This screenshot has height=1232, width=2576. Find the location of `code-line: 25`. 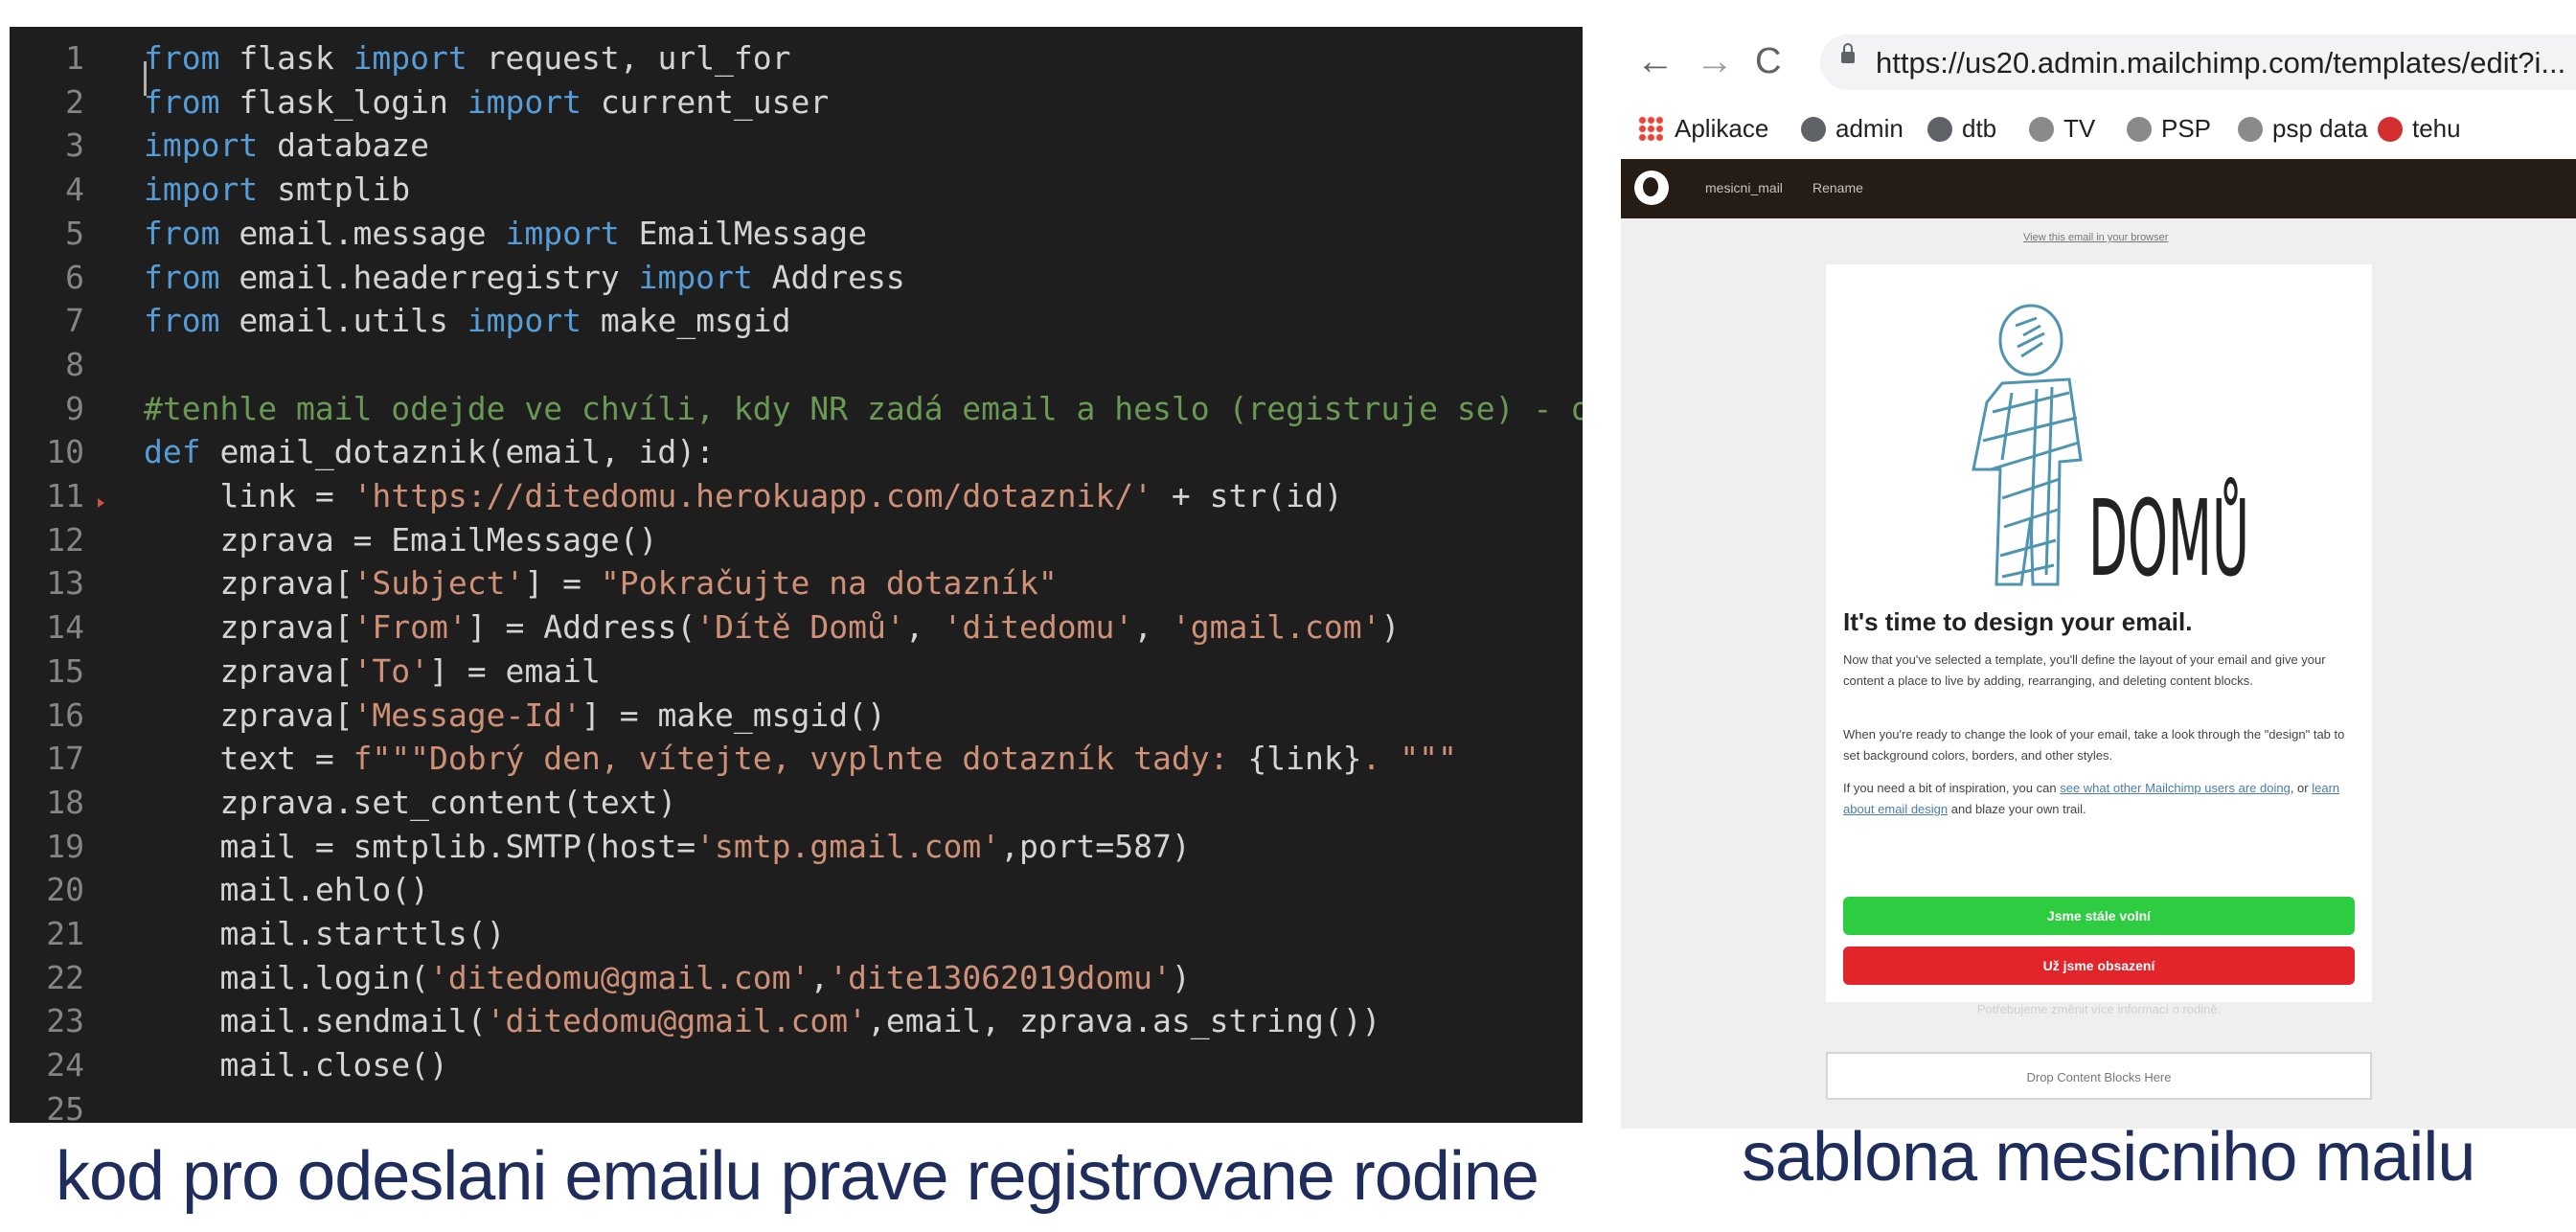

code-line: 25 is located at coordinates (797, 1105).